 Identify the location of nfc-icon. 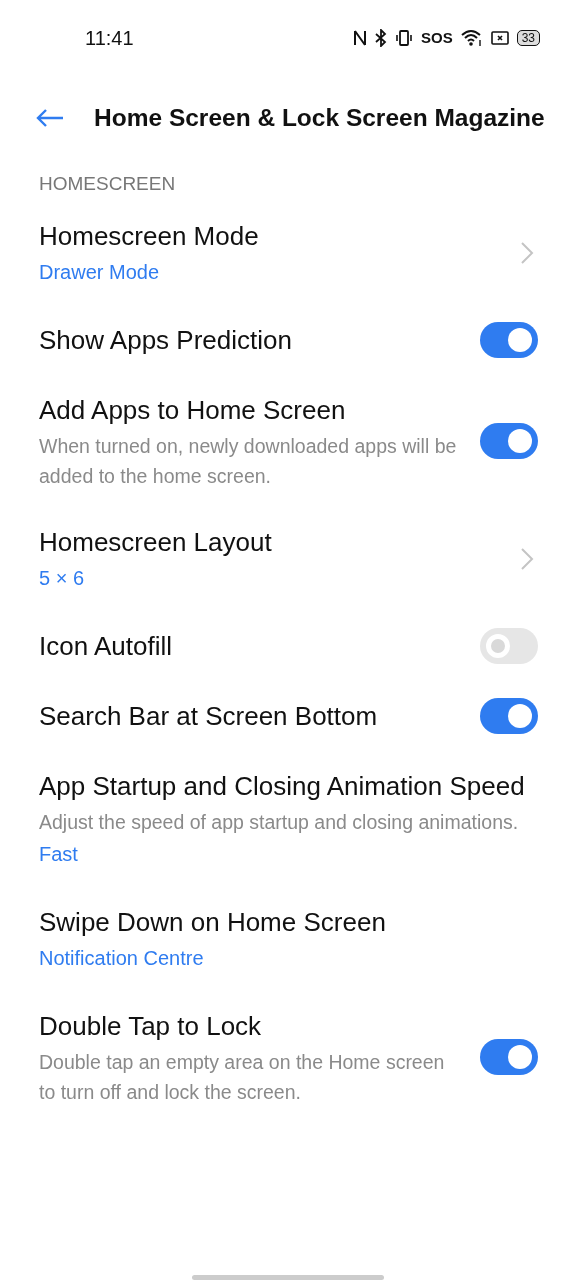
(359, 38).